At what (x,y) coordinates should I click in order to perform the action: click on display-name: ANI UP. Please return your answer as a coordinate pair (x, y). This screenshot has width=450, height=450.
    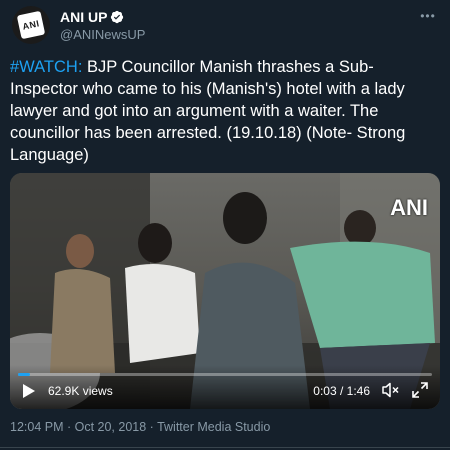
    Looking at the image, I should click on (83, 17).